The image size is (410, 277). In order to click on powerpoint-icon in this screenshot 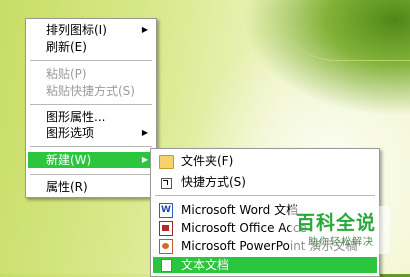, I will do `click(166, 246)`.